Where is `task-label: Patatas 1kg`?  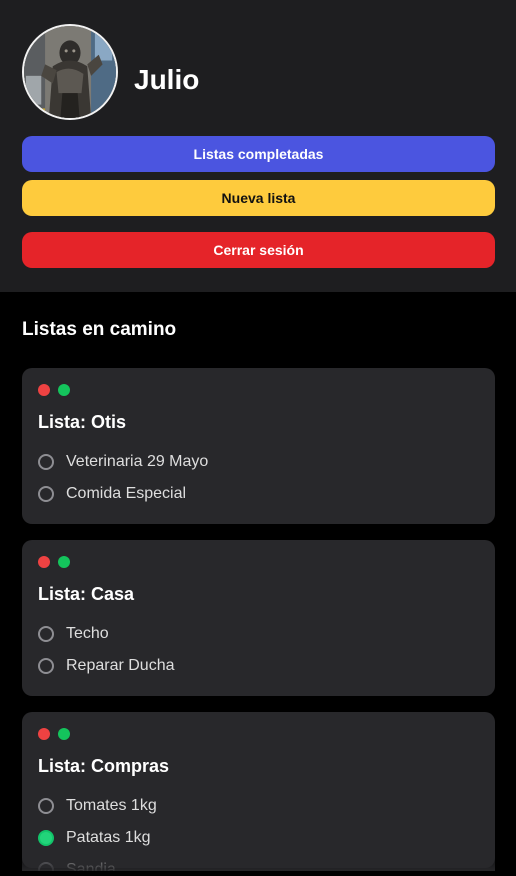 task-label: Patatas 1kg is located at coordinates (108, 837).